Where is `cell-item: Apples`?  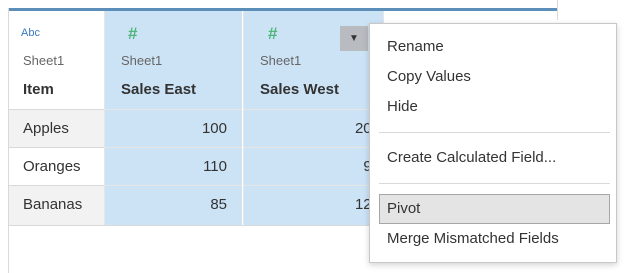
cell-item: Apples is located at coordinates (46, 128).